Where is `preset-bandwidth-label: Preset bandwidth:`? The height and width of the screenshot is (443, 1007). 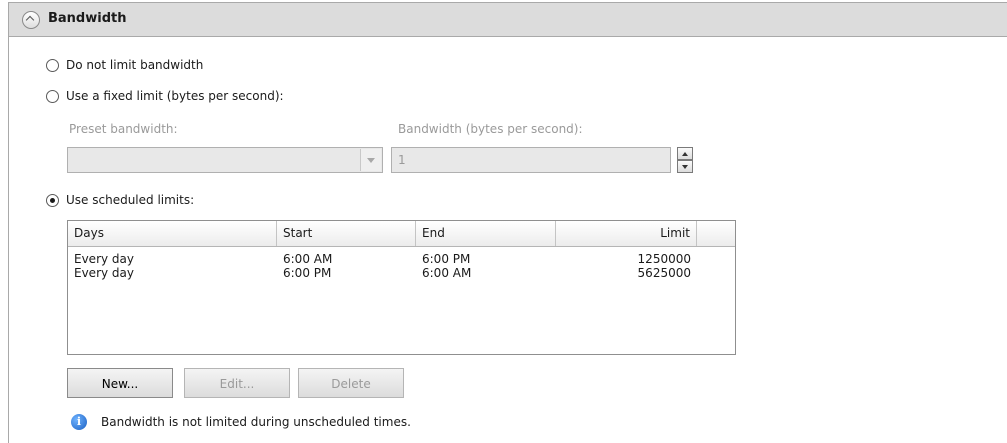 preset-bandwidth-label: Preset bandwidth: is located at coordinates (123, 129).